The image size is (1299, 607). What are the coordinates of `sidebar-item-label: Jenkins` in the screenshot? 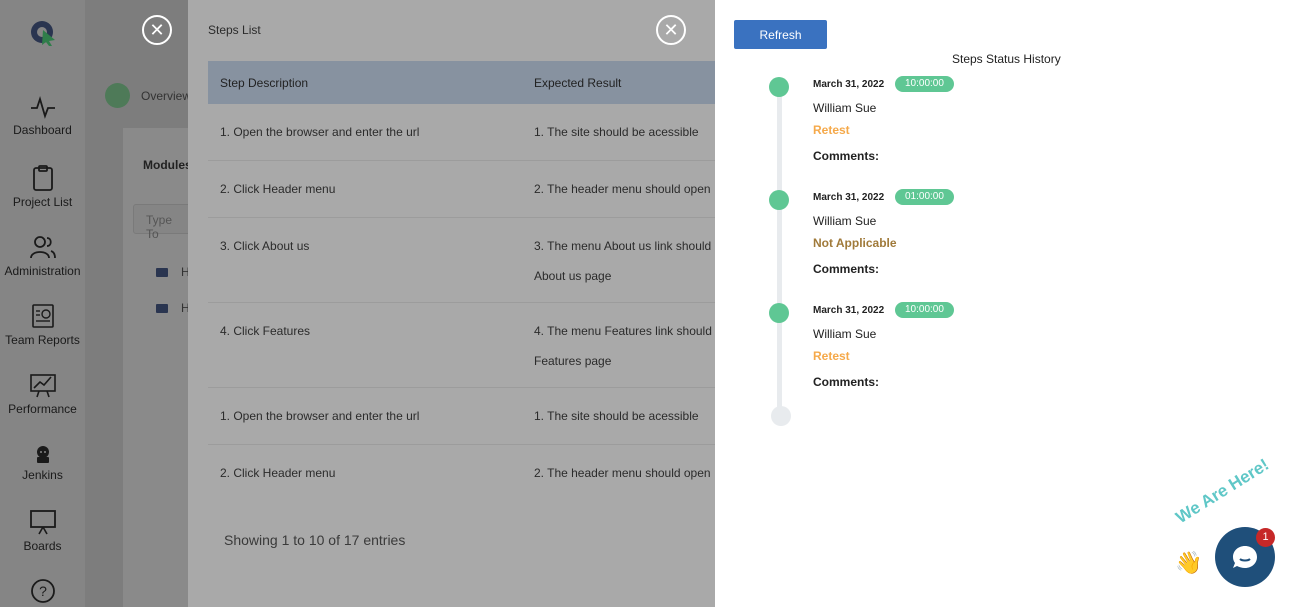 It's located at (42, 475).